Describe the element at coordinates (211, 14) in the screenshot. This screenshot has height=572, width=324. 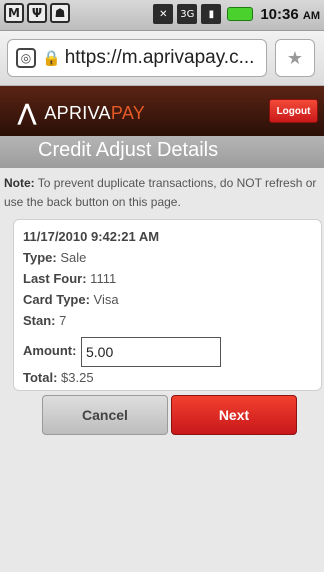
I see `signal-icon: ▮` at that location.